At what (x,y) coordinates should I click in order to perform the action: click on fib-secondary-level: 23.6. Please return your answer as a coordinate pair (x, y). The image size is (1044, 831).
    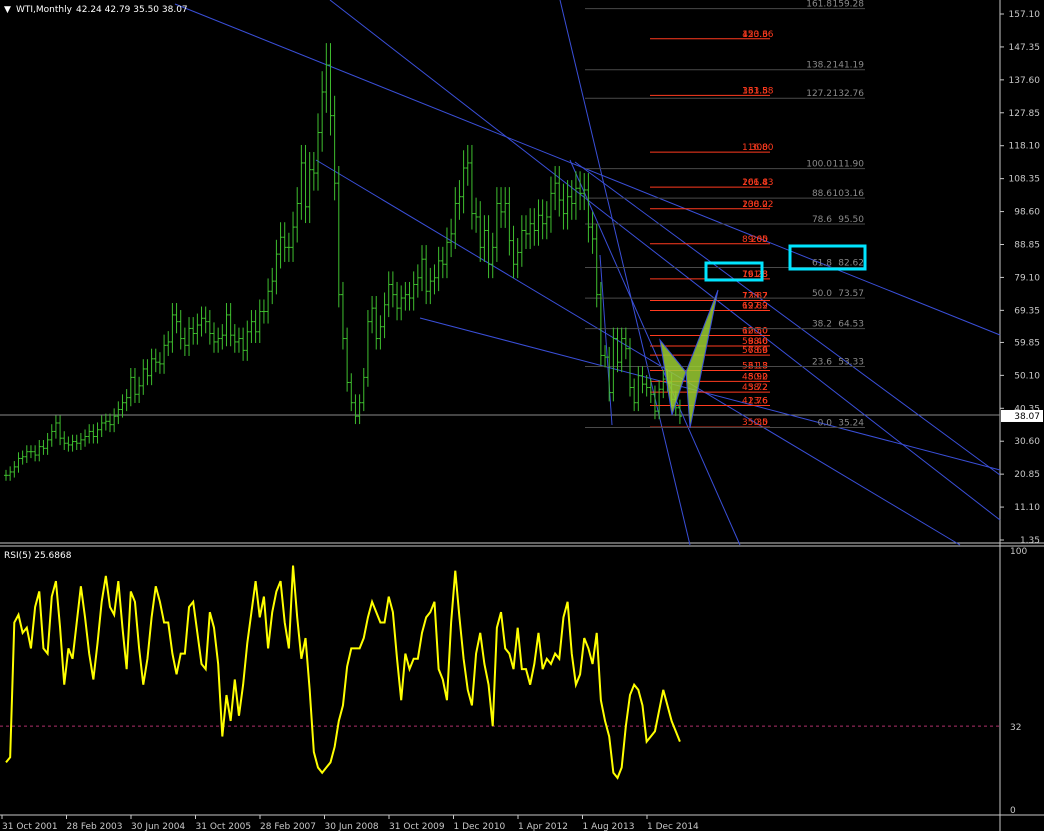
    Looking at the image, I should click on (822, 362).